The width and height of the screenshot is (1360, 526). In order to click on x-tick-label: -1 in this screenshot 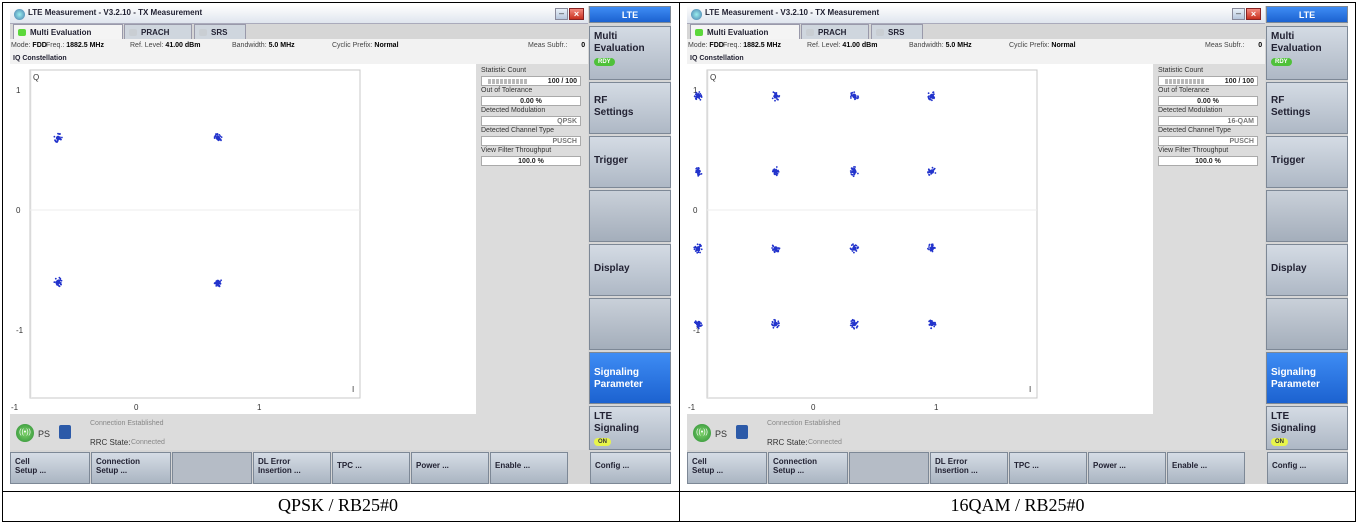, I will do `click(15, 407)`.